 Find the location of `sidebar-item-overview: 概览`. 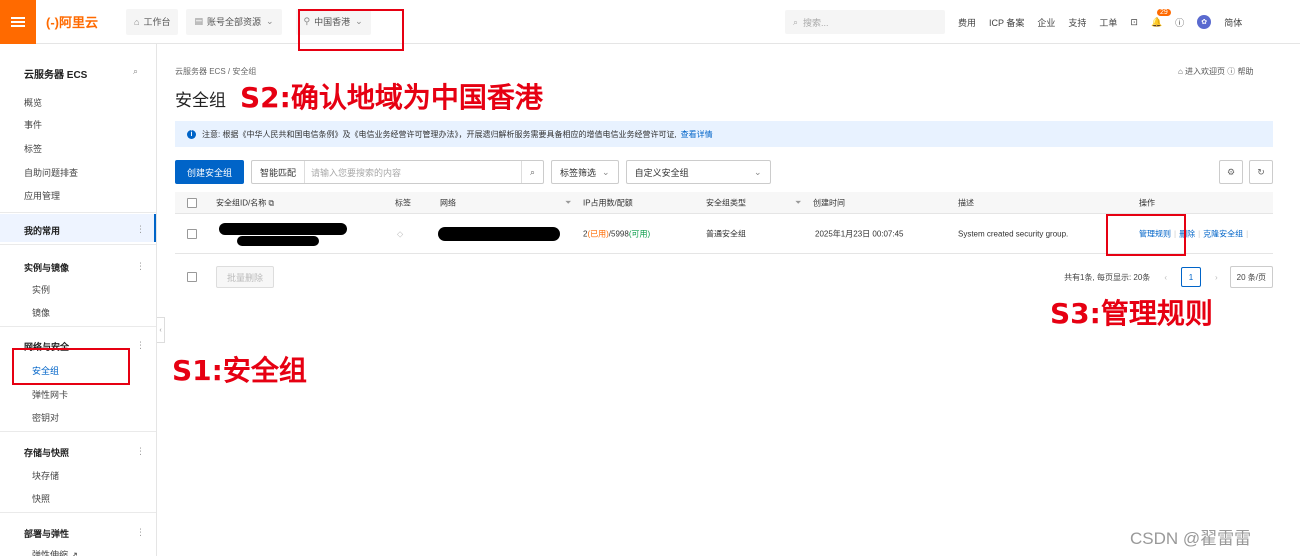

sidebar-item-overview: 概览 is located at coordinates (33, 102).